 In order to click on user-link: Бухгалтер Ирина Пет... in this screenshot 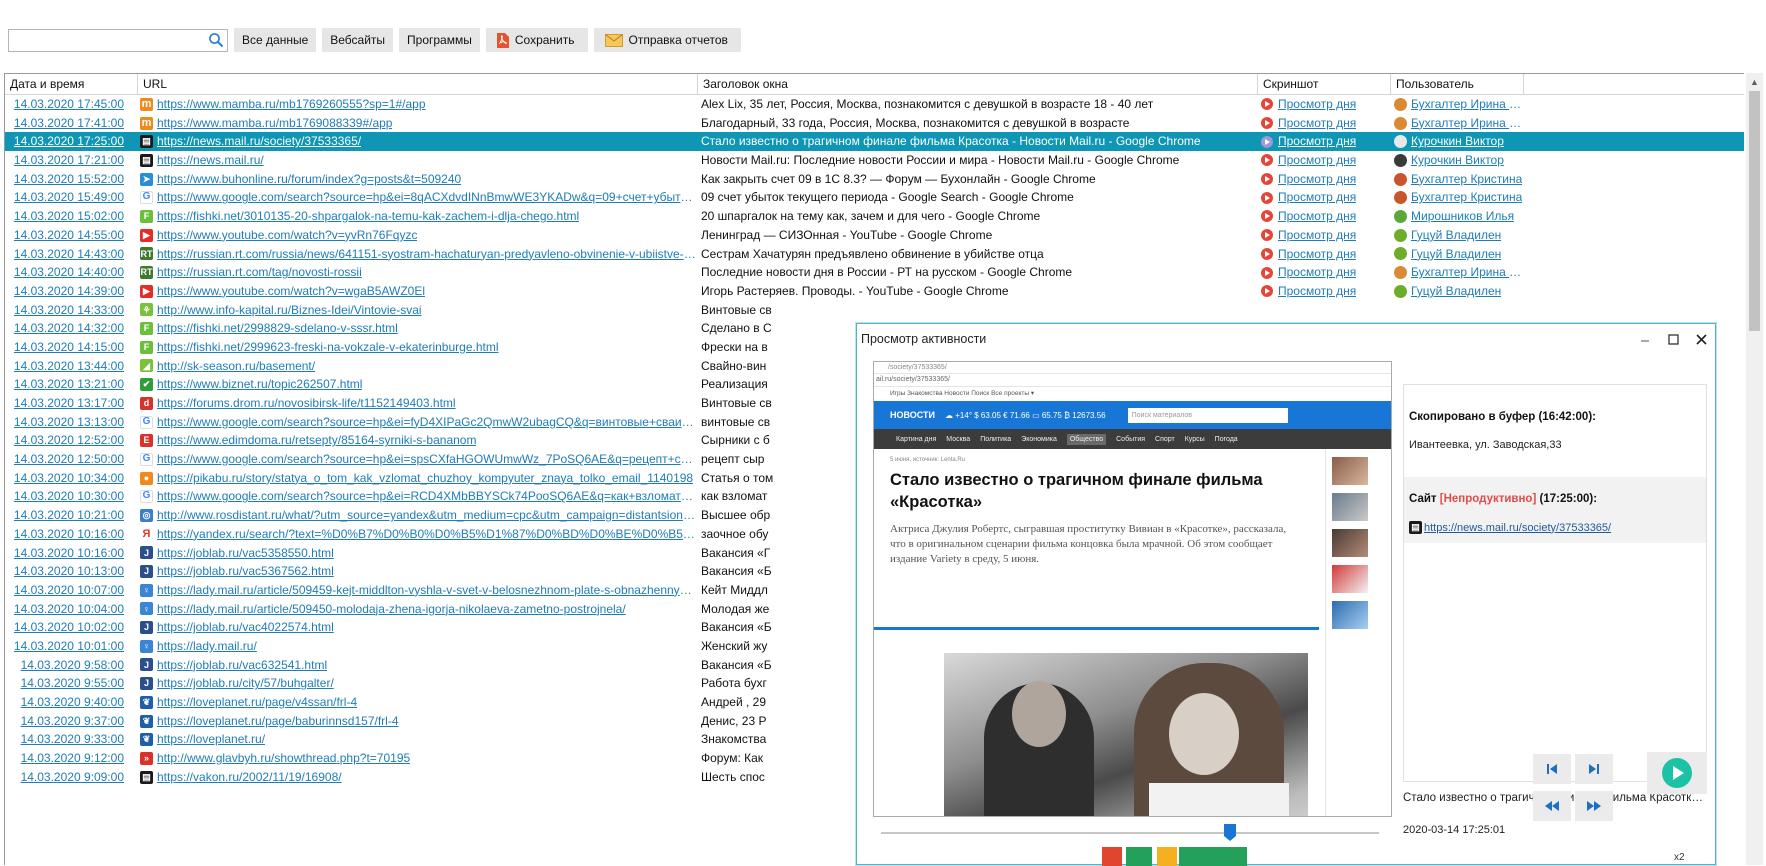, I will do `click(1467, 104)`.